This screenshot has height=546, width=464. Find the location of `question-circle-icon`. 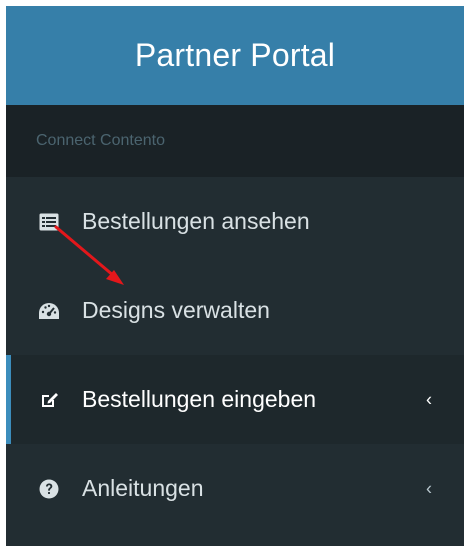

question-circle-icon is located at coordinates (49, 489).